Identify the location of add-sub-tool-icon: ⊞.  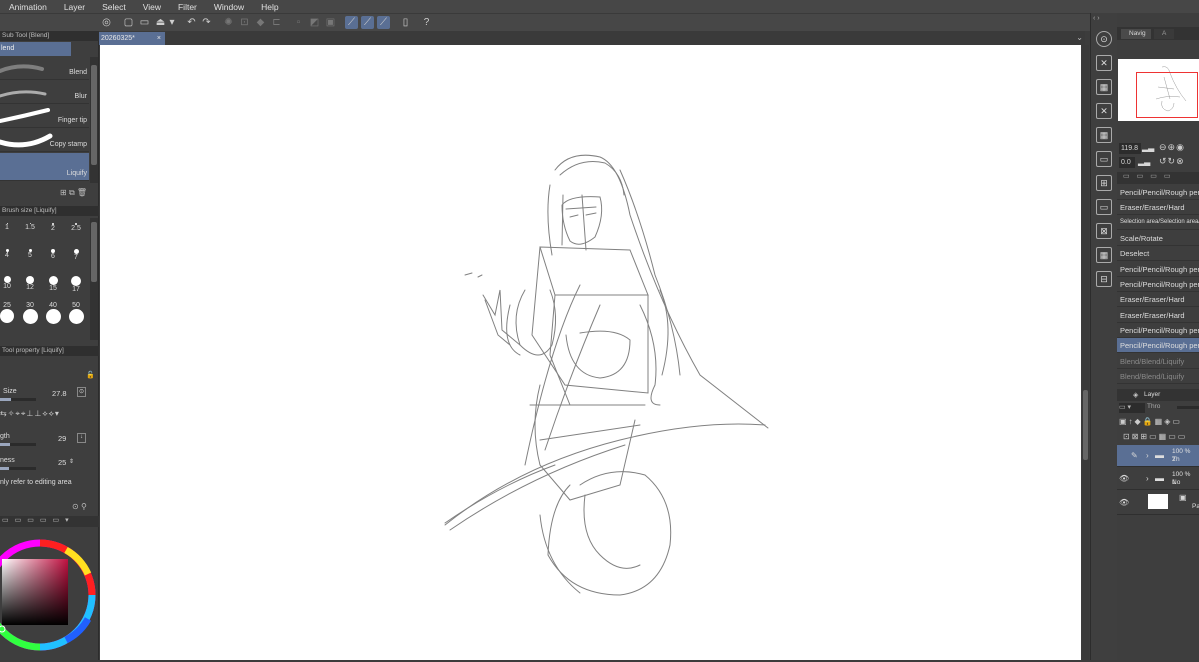
(63, 192).